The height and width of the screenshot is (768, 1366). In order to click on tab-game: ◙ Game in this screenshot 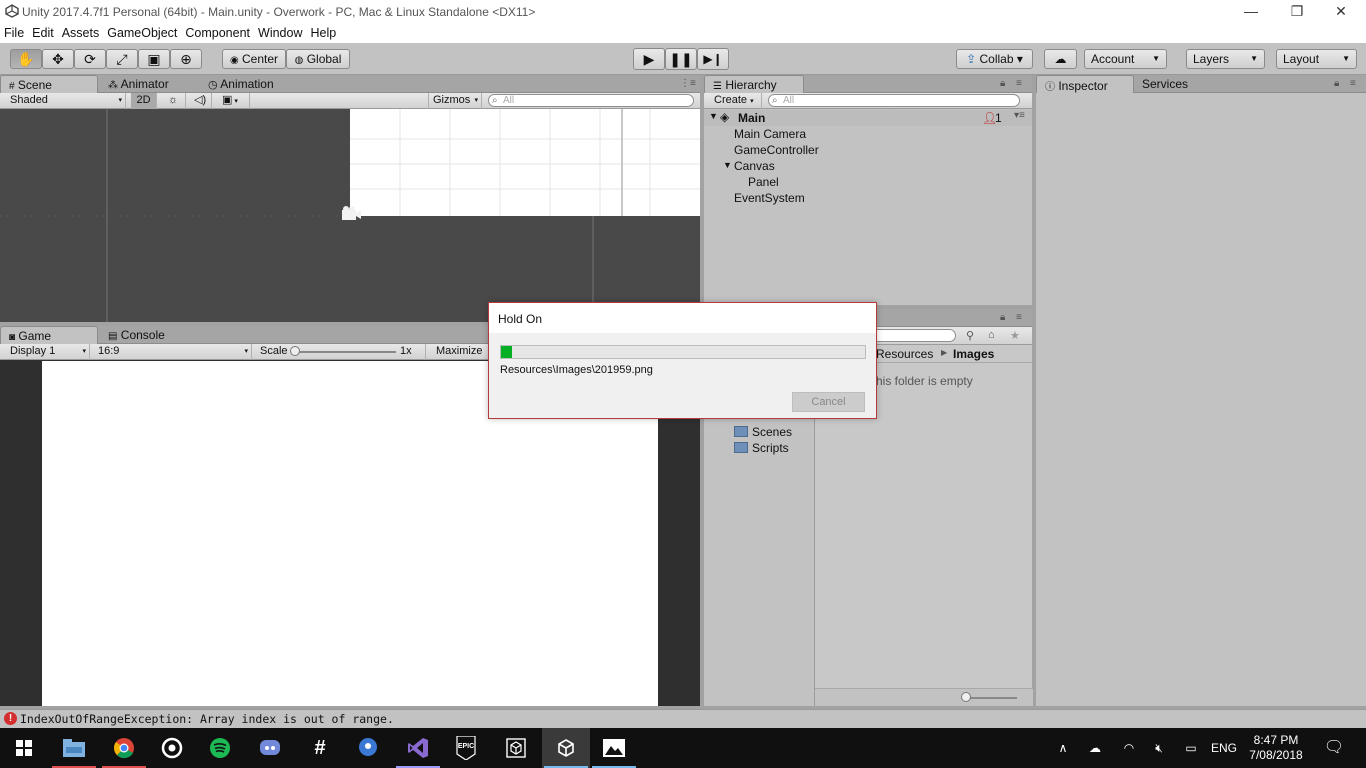, I will do `click(49, 335)`.